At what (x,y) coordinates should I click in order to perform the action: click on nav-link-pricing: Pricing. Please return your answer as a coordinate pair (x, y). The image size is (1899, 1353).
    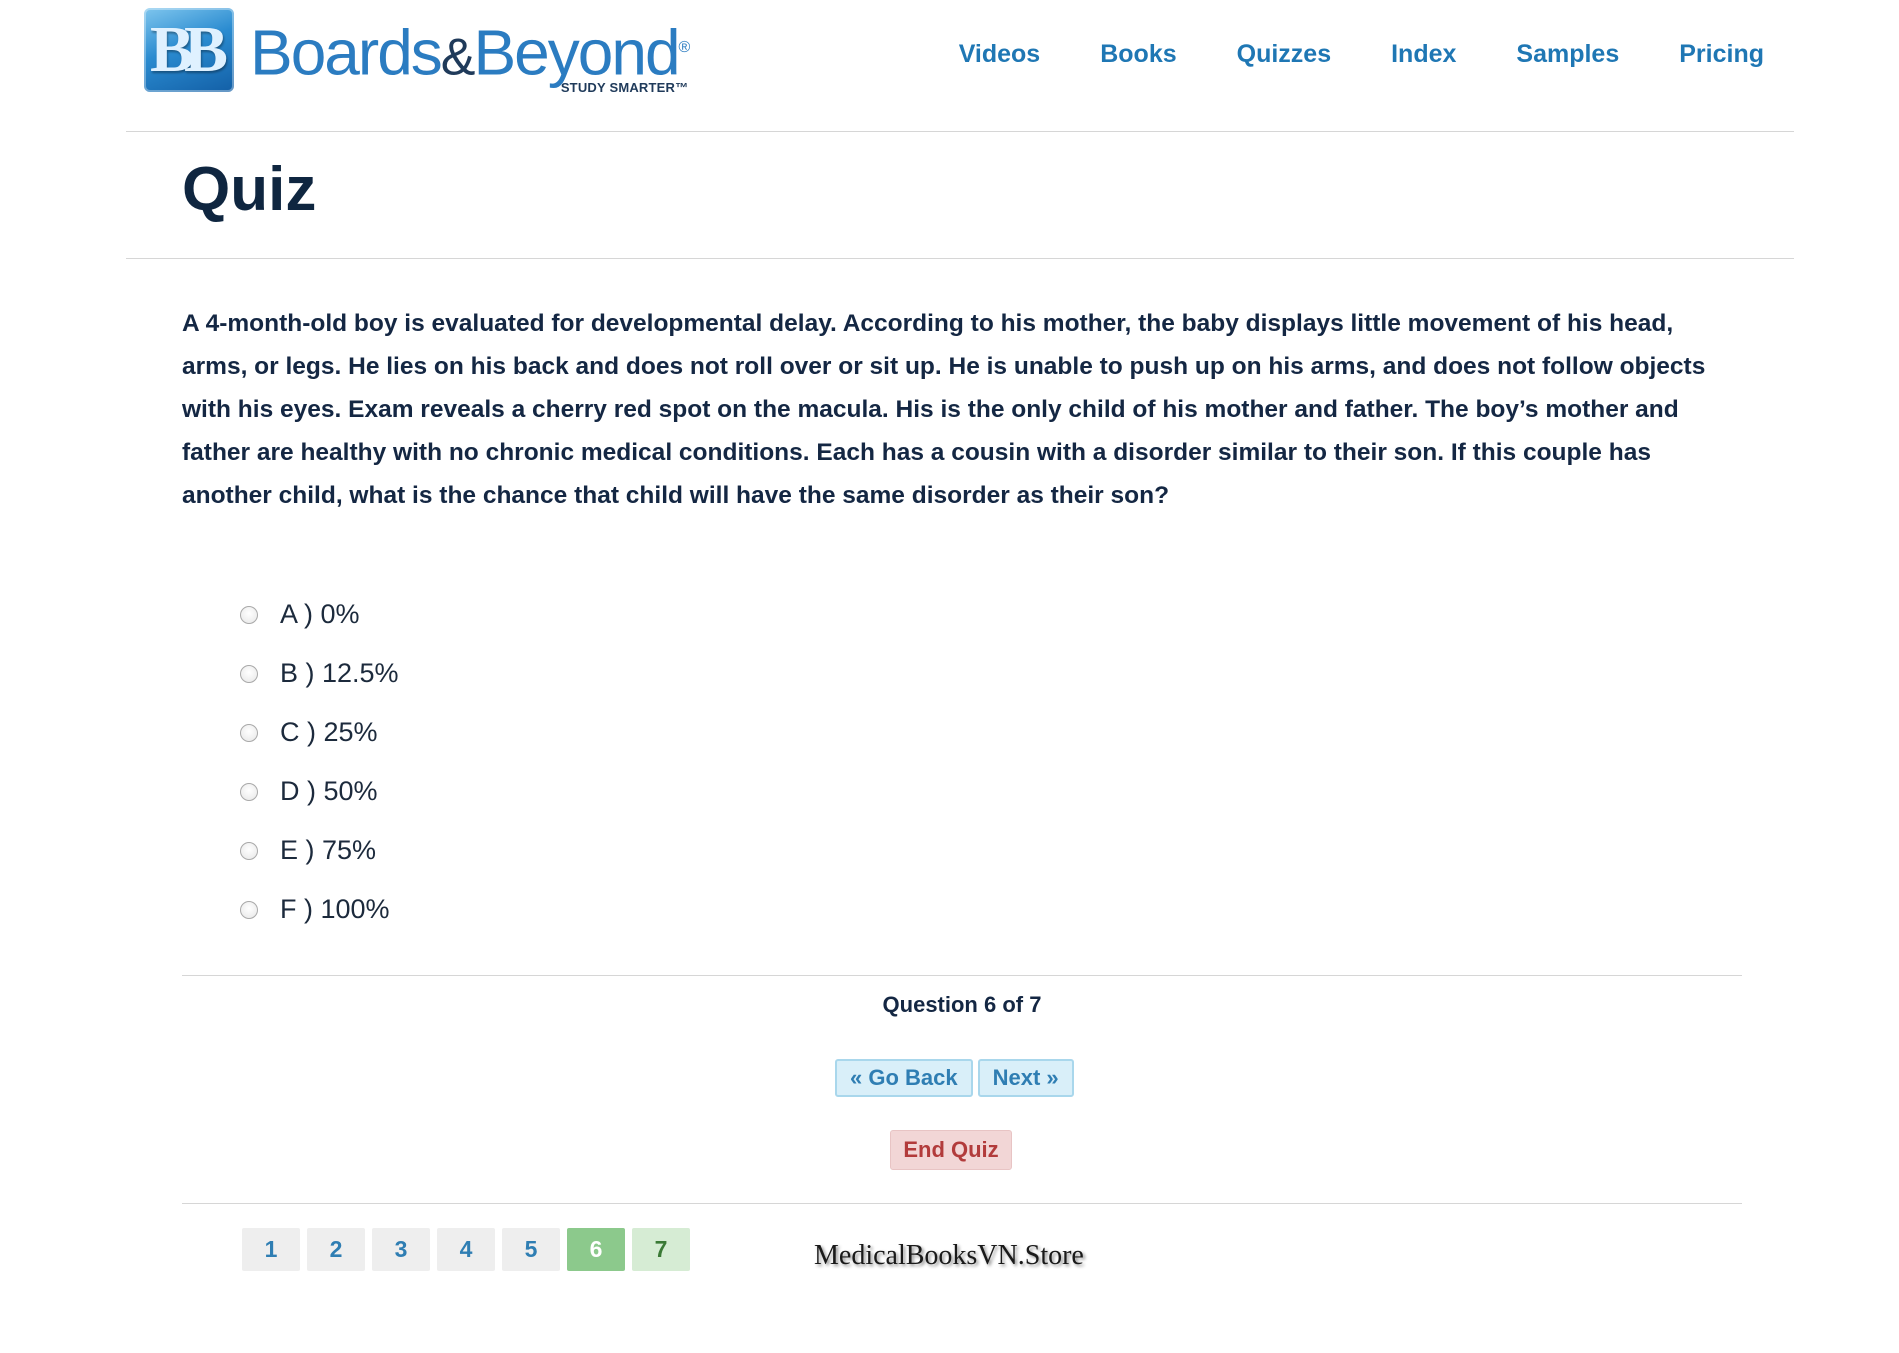
    Looking at the image, I should click on (1721, 54).